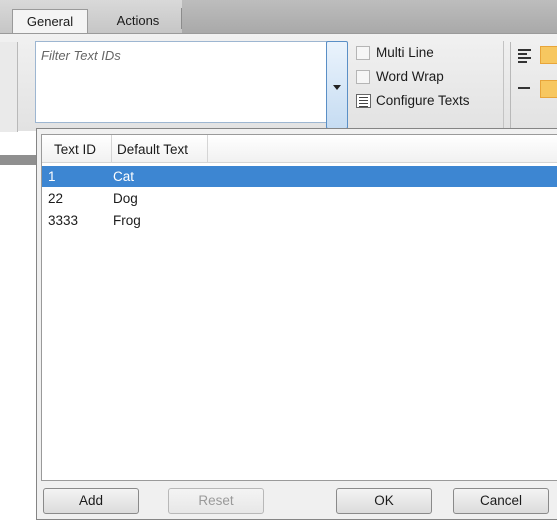 The image size is (557, 520). What do you see at coordinates (299, 198) in the screenshot?
I see `table-row: 22 Dog` at bounding box center [299, 198].